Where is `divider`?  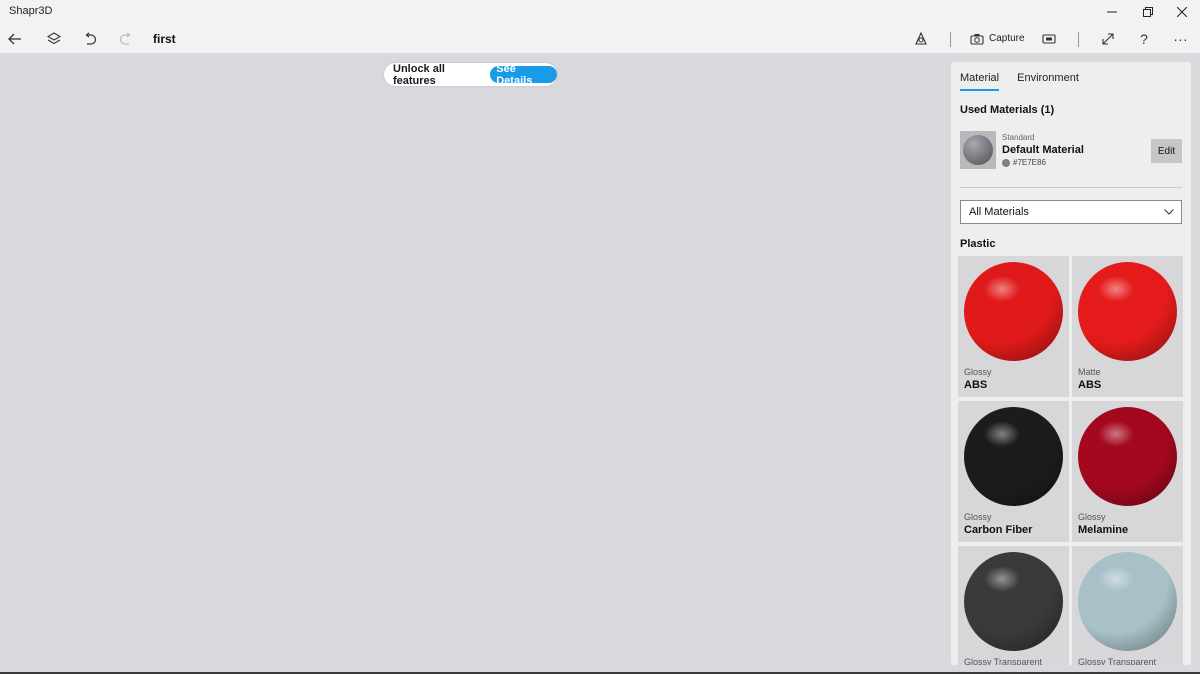 divider is located at coordinates (1071, 187).